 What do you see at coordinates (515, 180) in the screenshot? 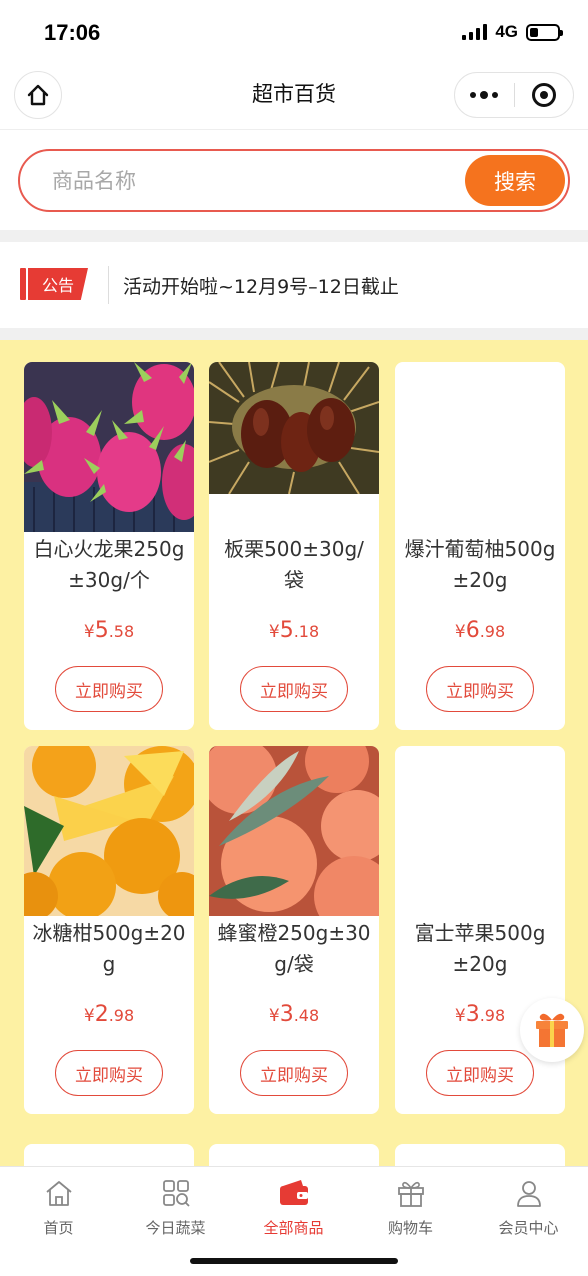
I see `search-button: 搜索` at bounding box center [515, 180].